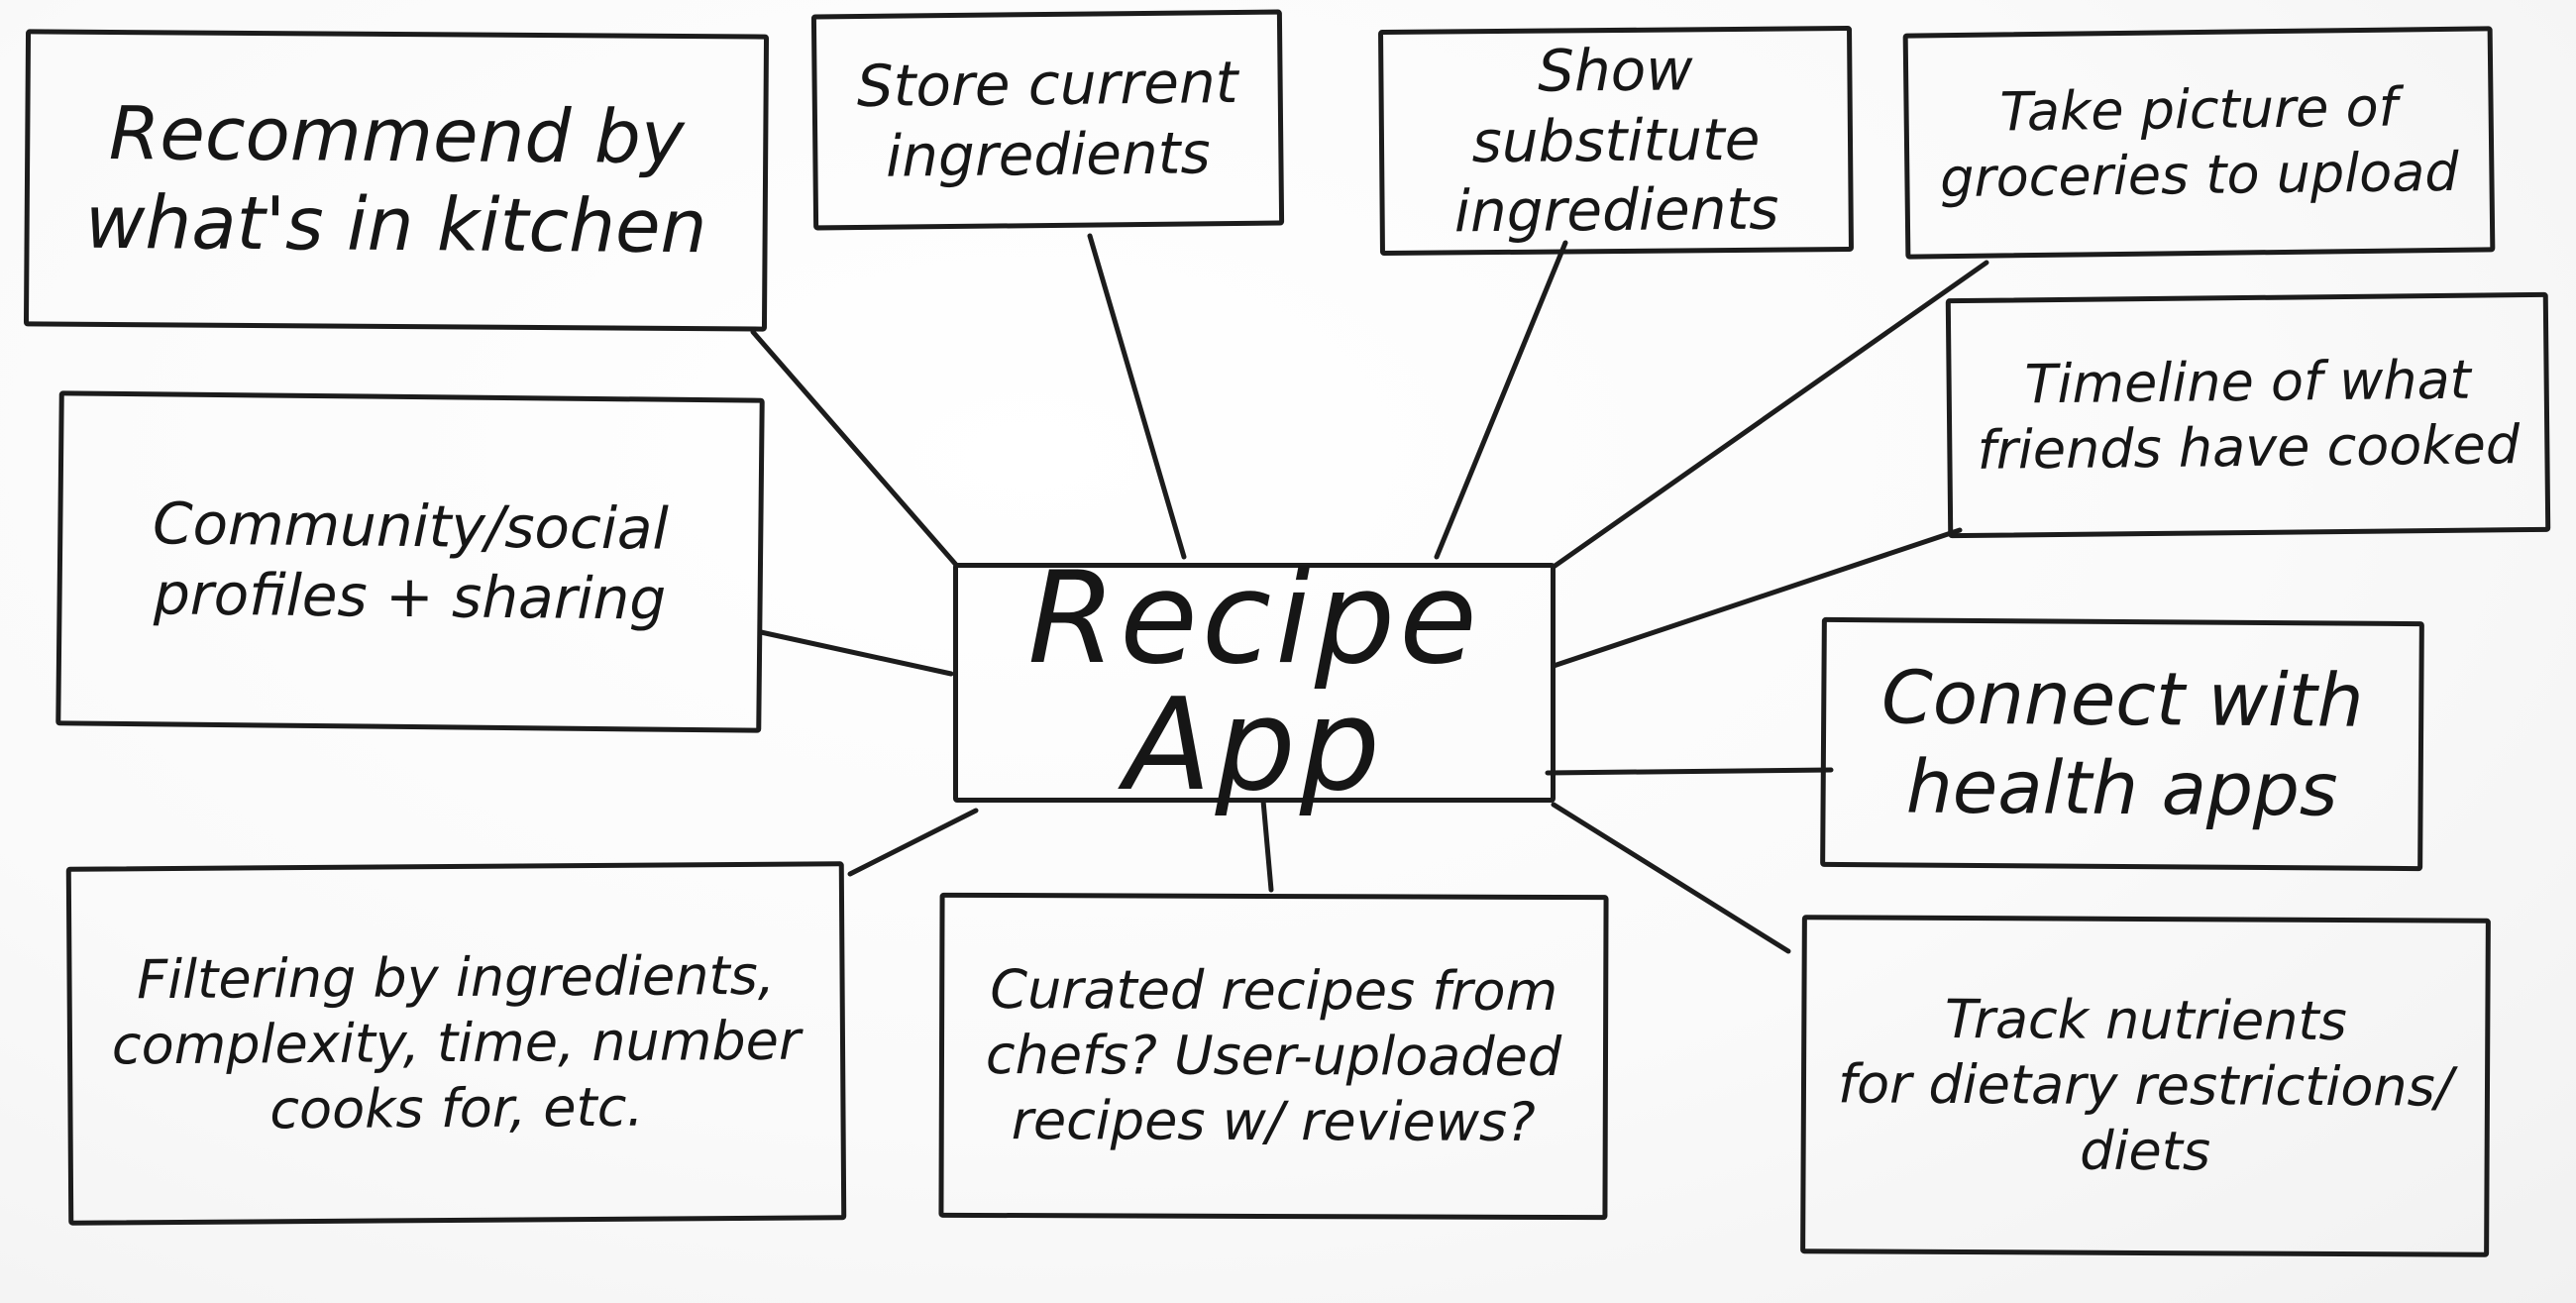 The image size is (2576, 1303). I want to click on node-recommend: Recommend by what's in kitchen, so click(396, 180).